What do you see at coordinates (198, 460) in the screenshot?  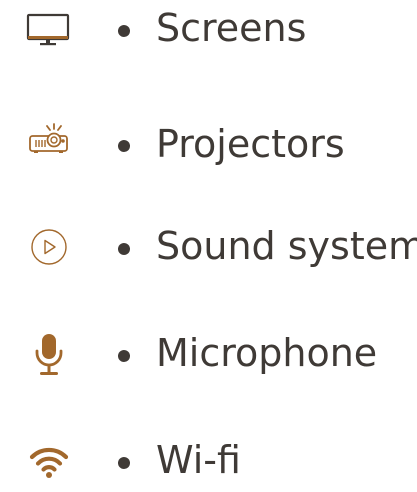 I see `item-label: Wi-fi` at bounding box center [198, 460].